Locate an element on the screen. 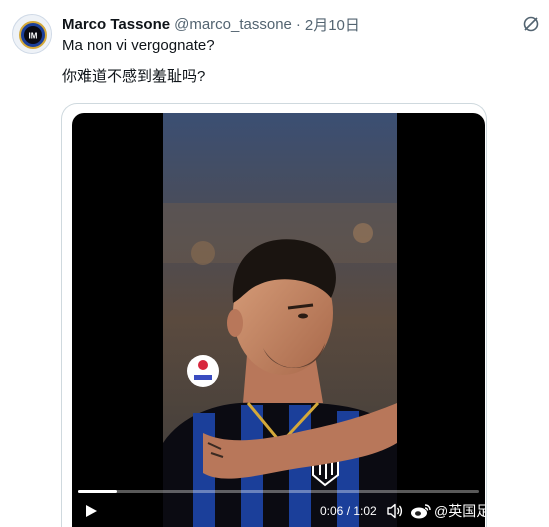  avatar: IM is located at coordinates (32, 34).